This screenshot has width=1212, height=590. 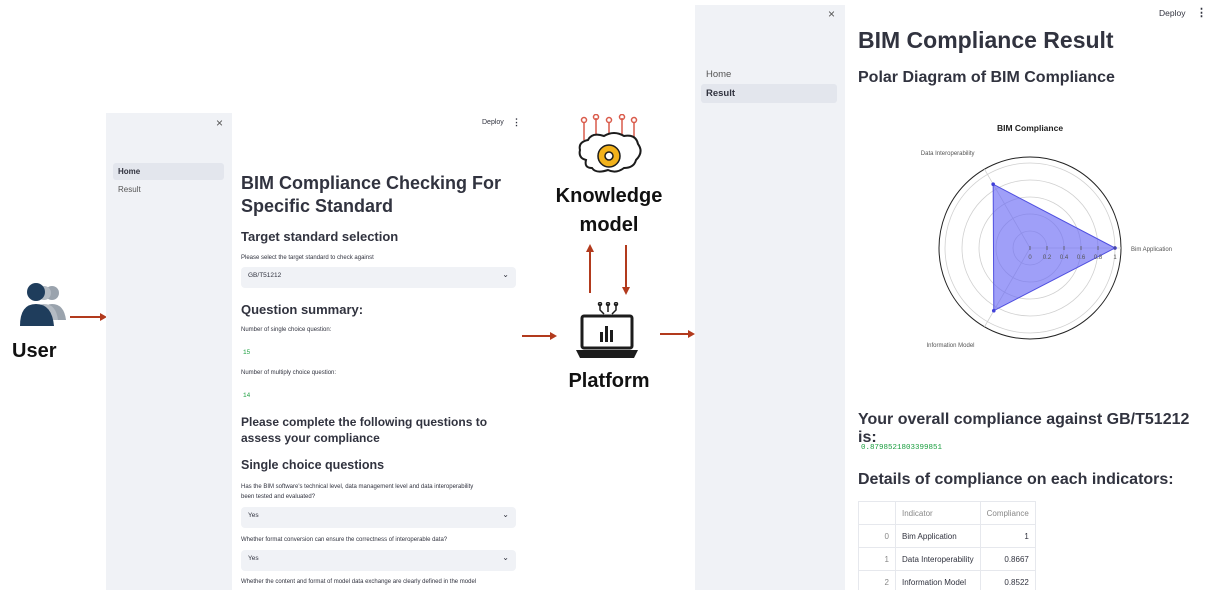 I want to click on table-cell-compliance: 0.8522, so click(x=1007, y=580).